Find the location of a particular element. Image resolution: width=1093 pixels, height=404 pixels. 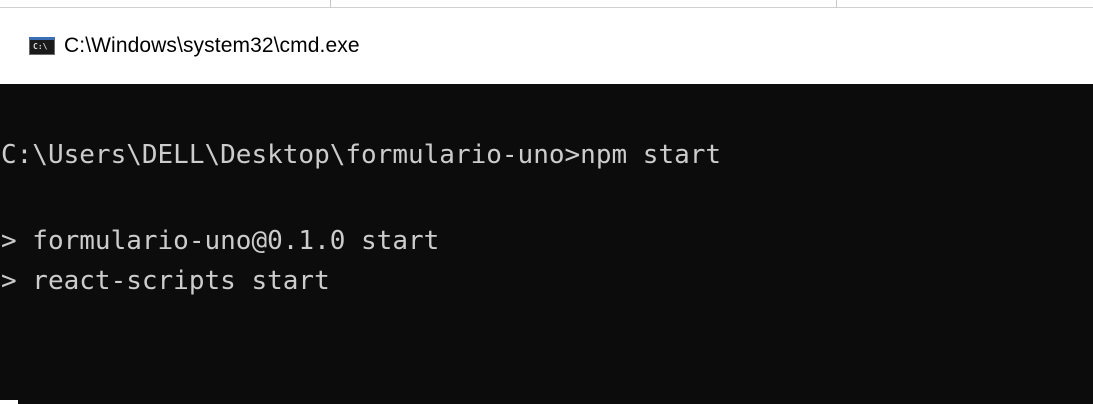

console-icon-glyph: C:\ is located at coordinates (40, 46).